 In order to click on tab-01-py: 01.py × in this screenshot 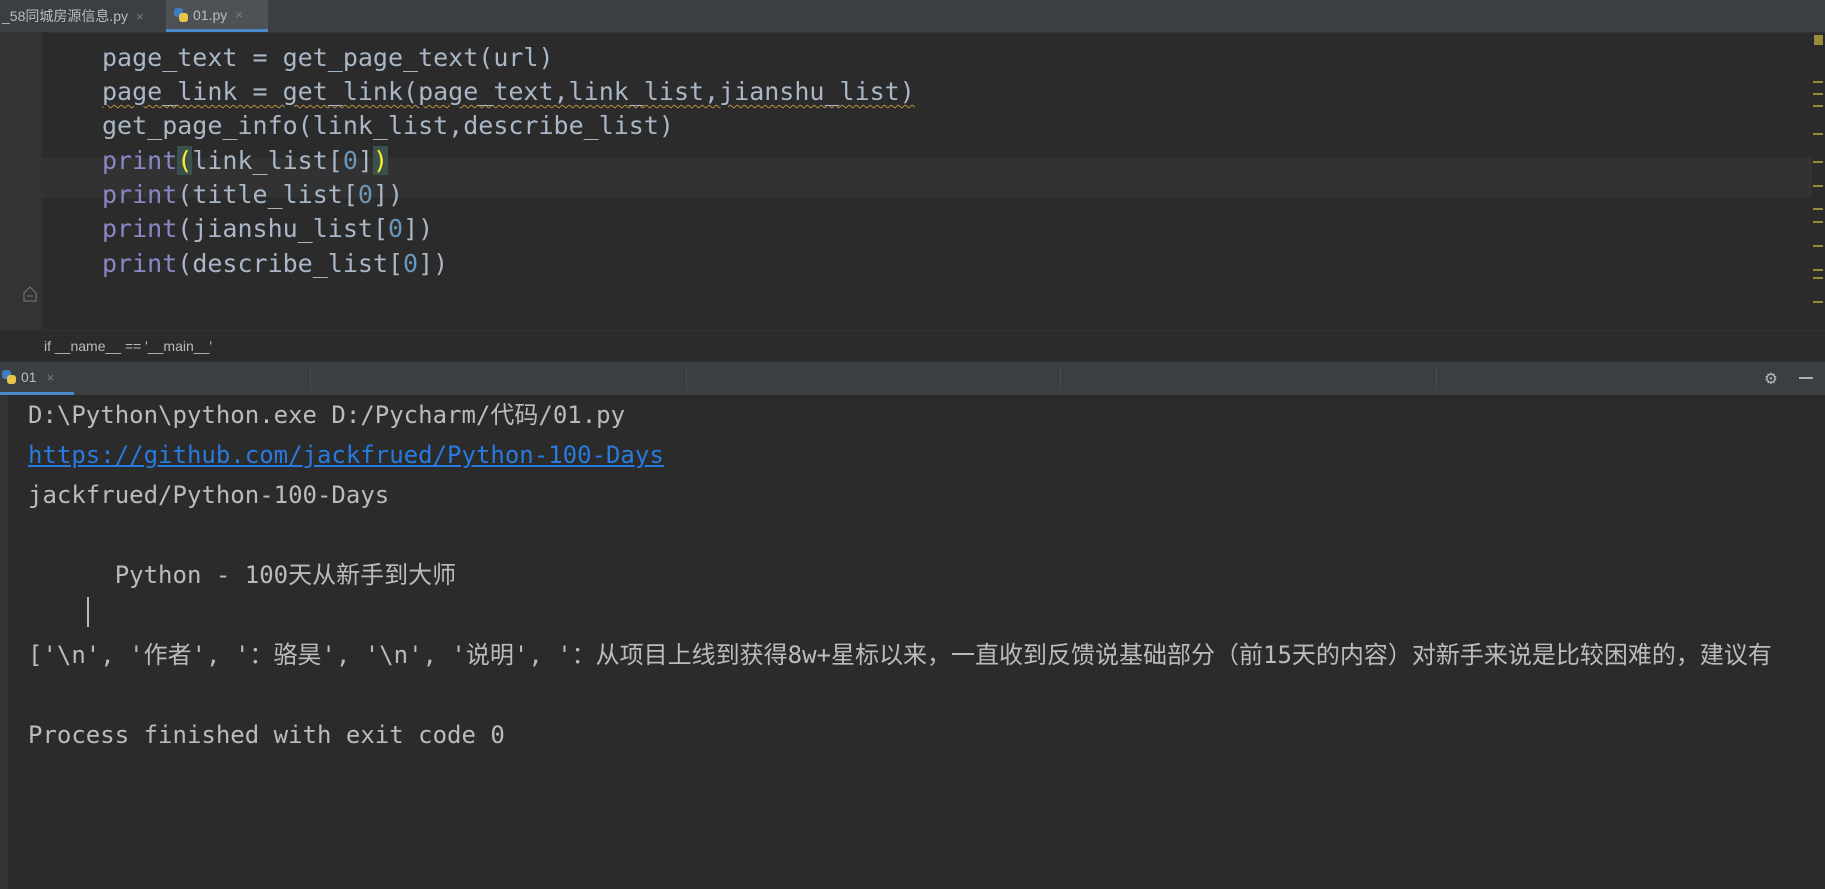, I will do `click(217, 16)`.